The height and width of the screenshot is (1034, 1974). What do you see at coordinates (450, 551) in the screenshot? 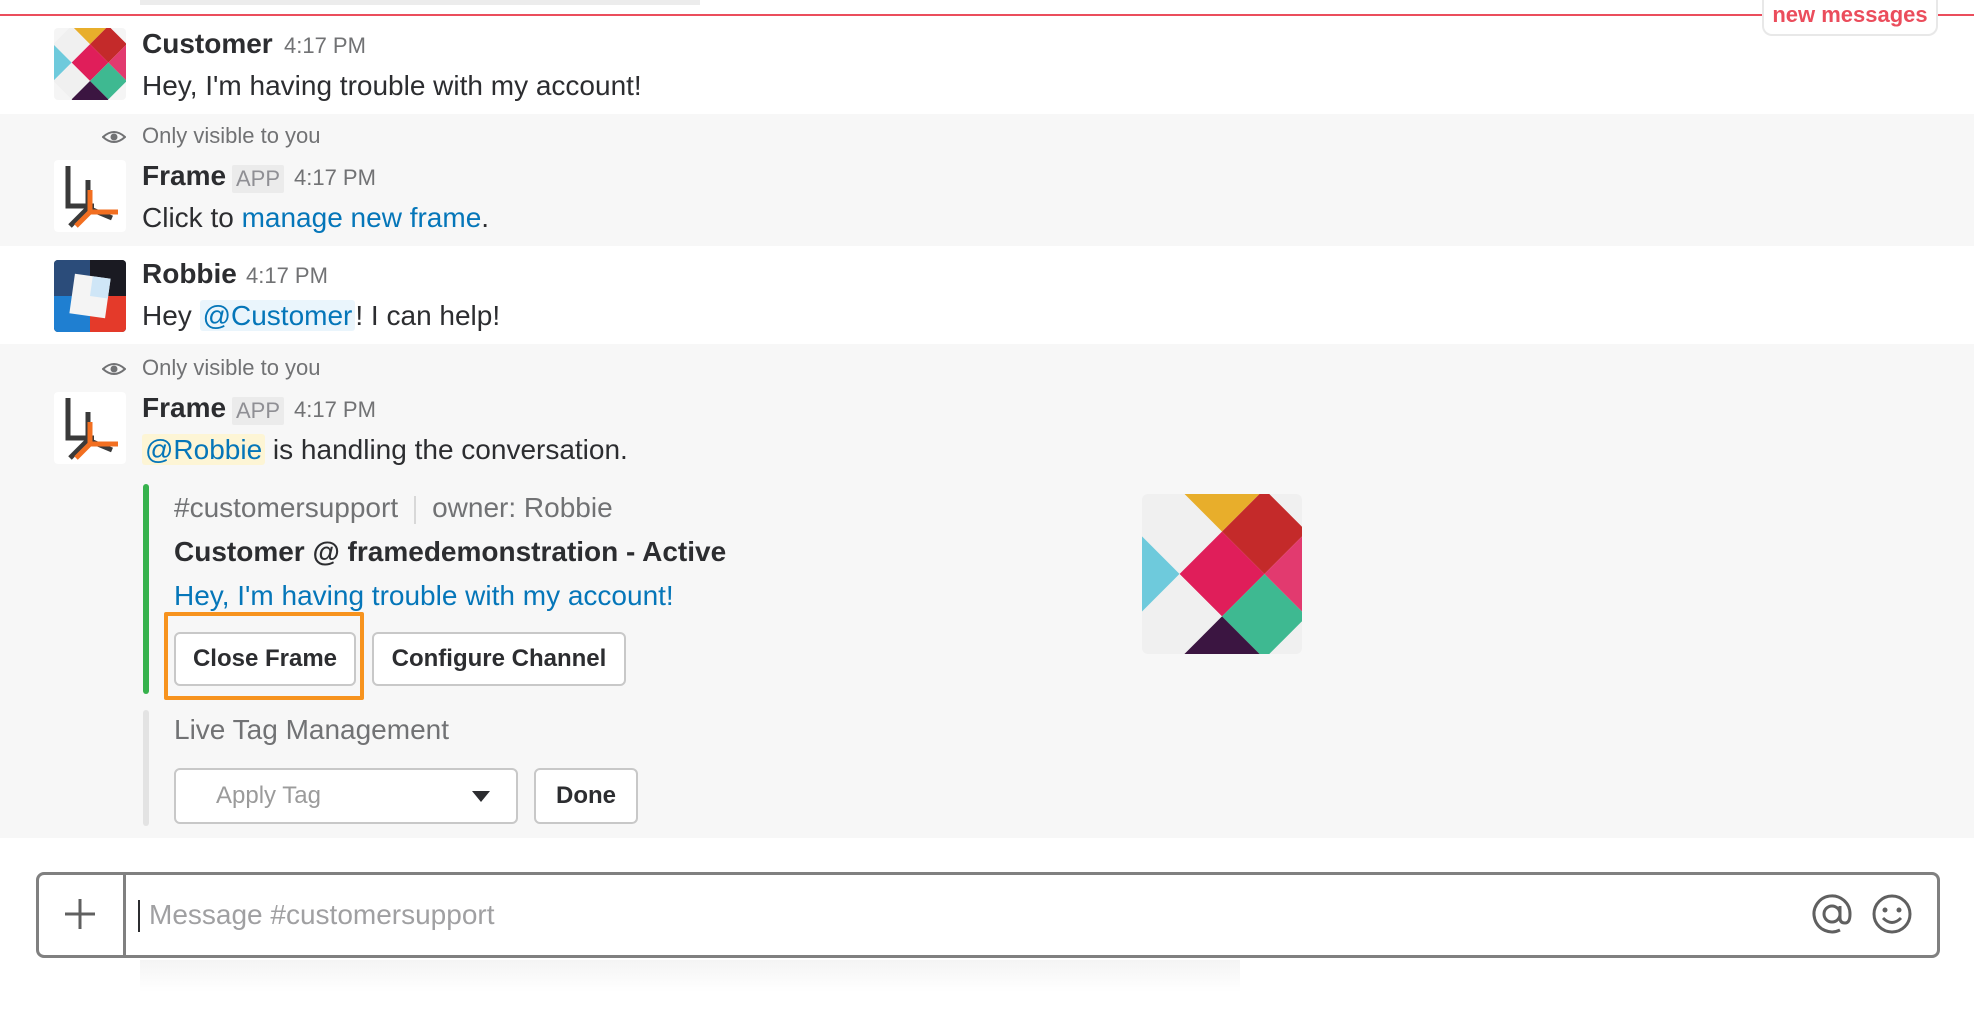
I see `attachment-title: Customer @ framedemonstration - Active` at bounding box center [450, 551].